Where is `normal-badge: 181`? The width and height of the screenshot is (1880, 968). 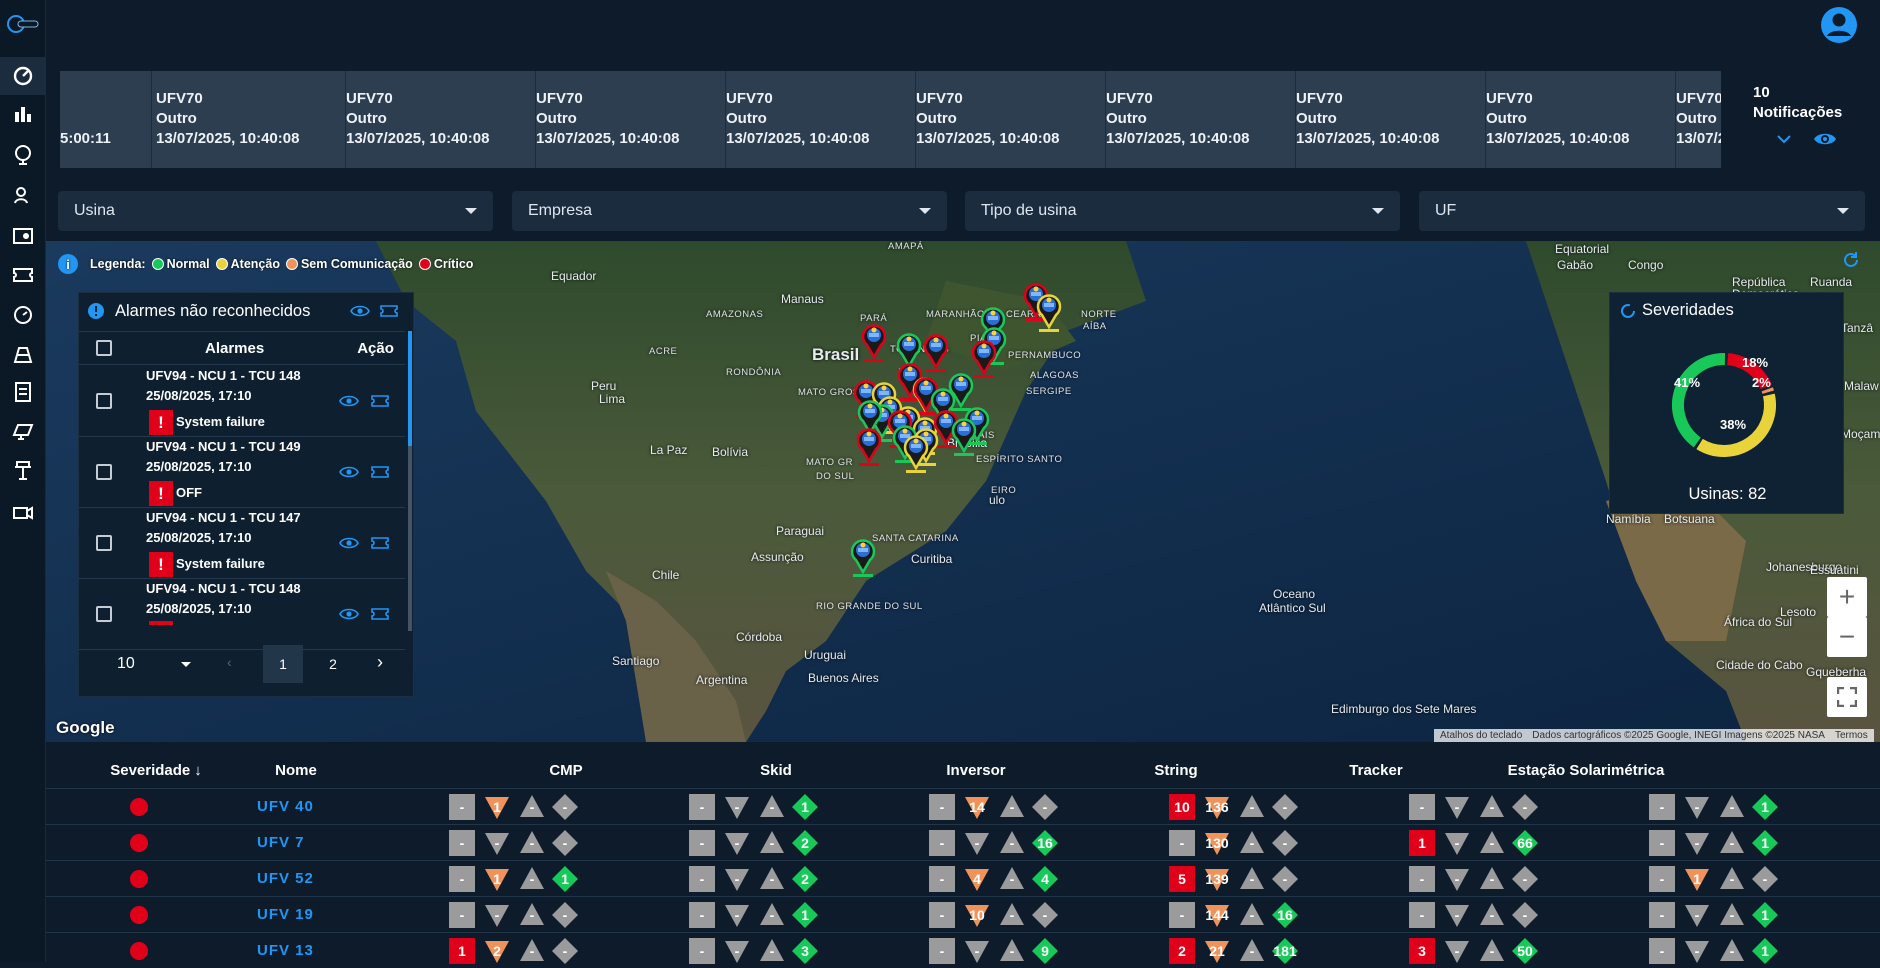
normal-badge: 181 is located at coordinates (1285, 951).